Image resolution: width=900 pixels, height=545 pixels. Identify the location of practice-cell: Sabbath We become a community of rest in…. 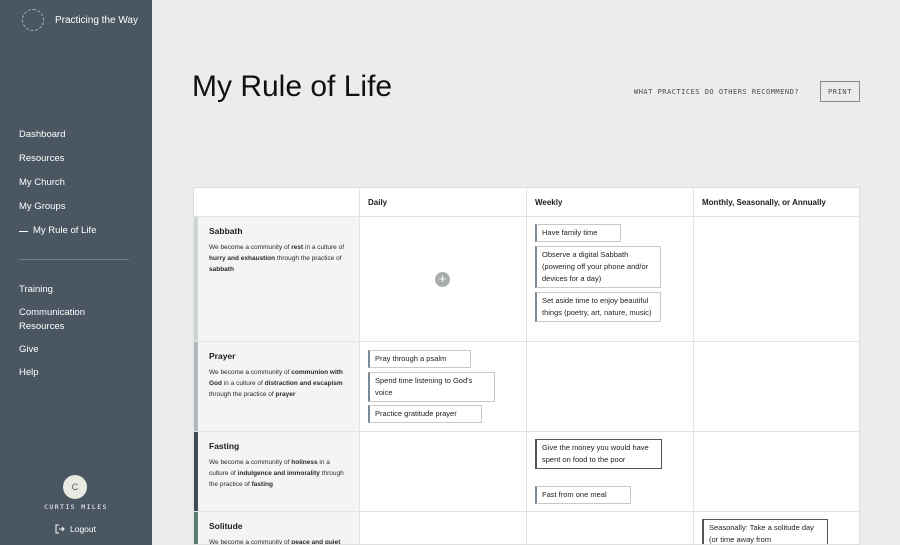
(277, 279).